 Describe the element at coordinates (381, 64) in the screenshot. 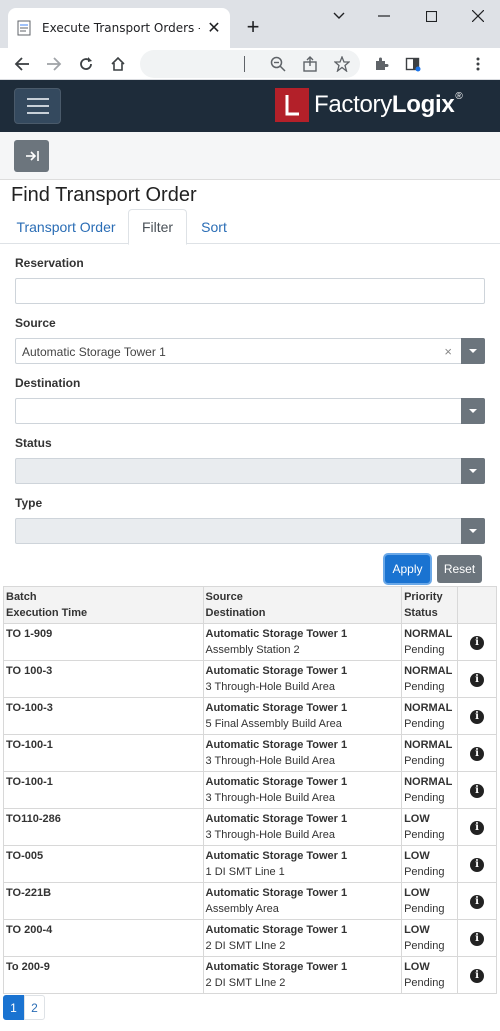

I see `extensions-puzzle-icon` at that location.